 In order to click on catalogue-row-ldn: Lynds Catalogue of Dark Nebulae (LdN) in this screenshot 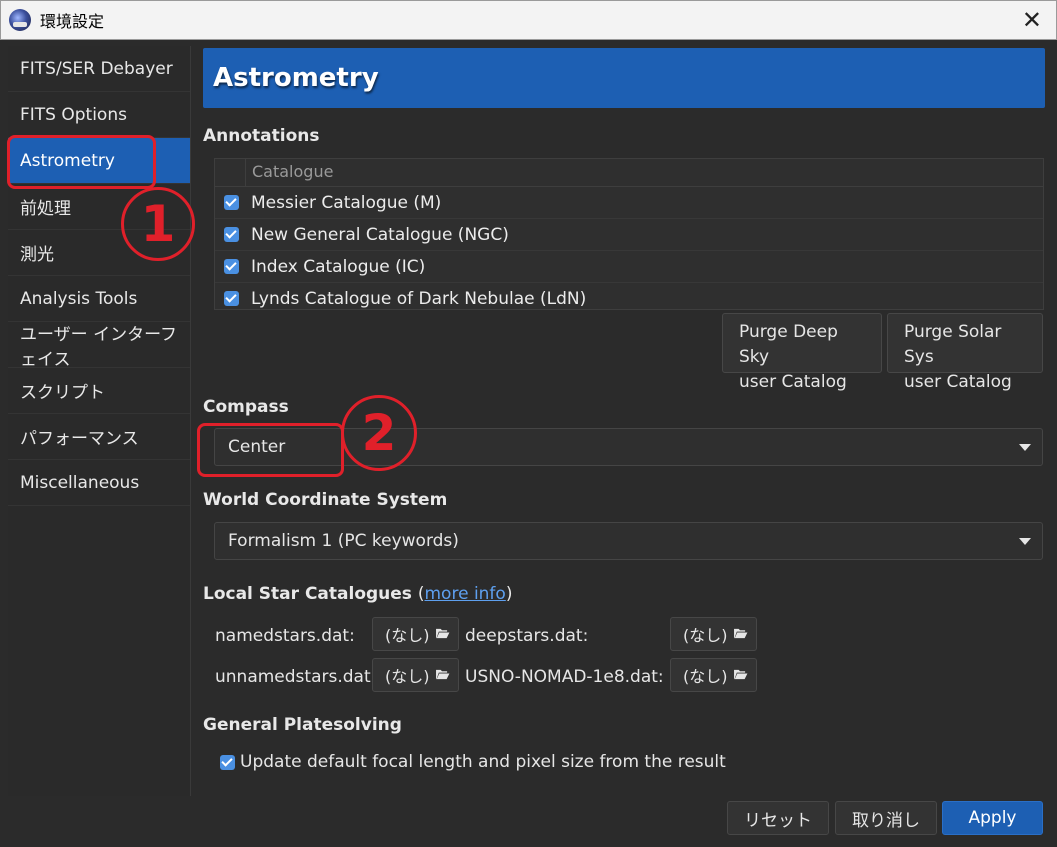, I will do `click(629, 296)`.